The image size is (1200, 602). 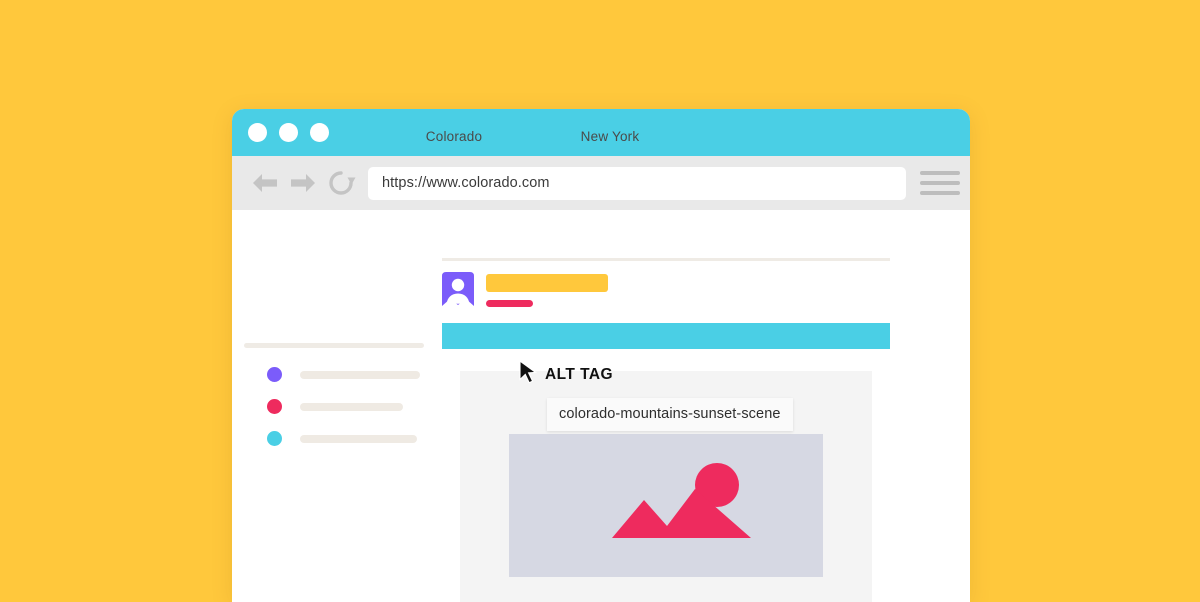 What do you see at coordinates (579, 374) in the screenshot?
I see `alt-tag-label: ALT TAG` at bounding box center [579, 374].